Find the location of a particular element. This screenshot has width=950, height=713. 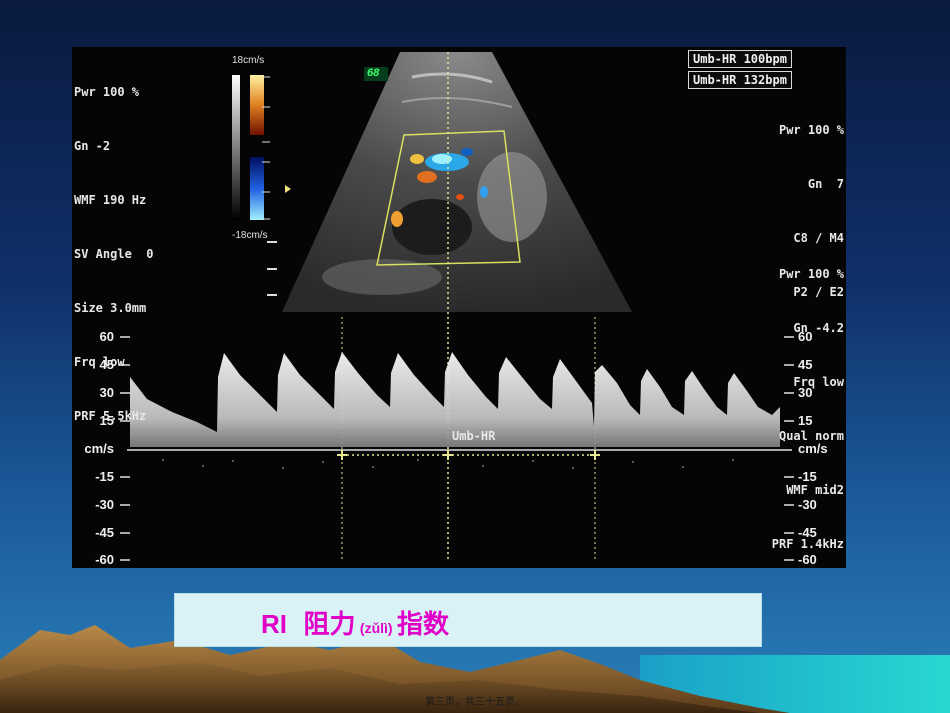

velocity-label-right: 15 is located at coordinates (805, 420).